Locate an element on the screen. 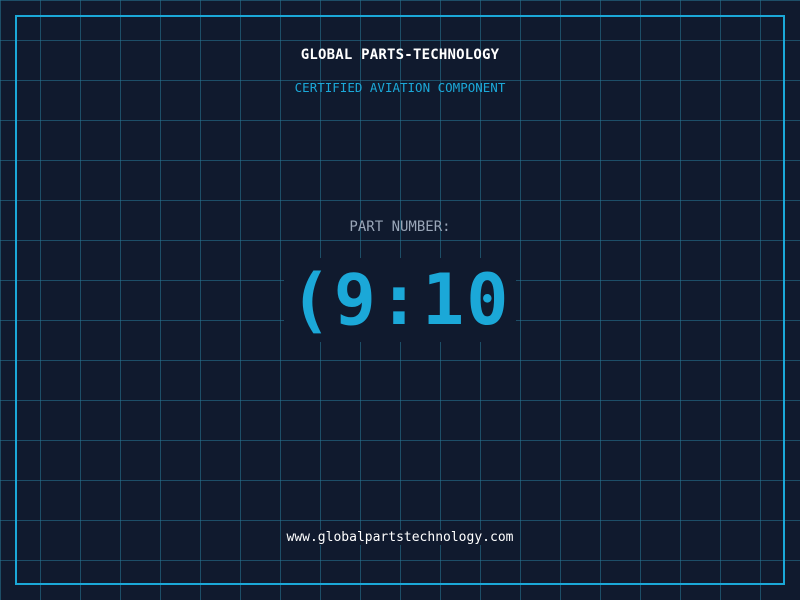 This screenshot has height=600, width=800. website-url: www.globalpartstechnology.com is located at coordinates (400, 537).